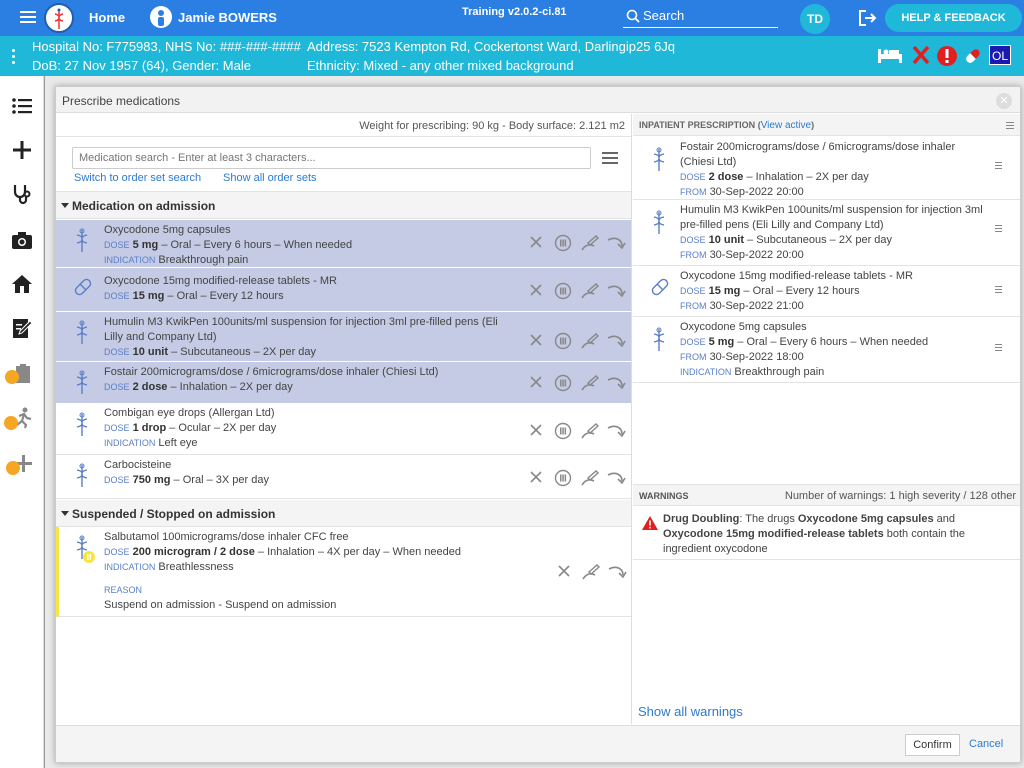 This screenshot has width=1024, height=768. Describe the element at coordinates (953, 18) in the screenshot. I see `help-feedback-button: HELP & FEEDBACK` at that location.